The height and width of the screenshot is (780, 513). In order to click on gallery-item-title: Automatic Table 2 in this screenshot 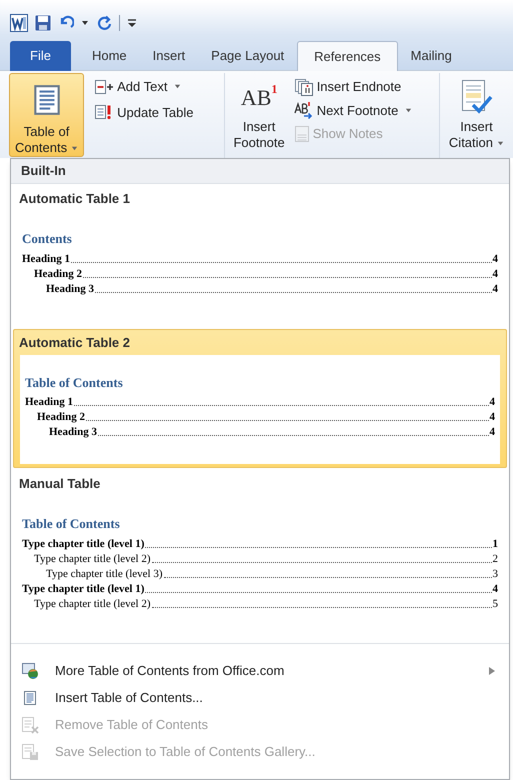, I will do `click(75, 343)`.